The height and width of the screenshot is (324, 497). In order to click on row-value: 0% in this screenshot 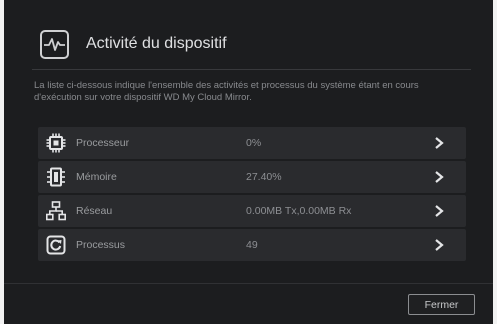, I will do `click(254, 143)`.